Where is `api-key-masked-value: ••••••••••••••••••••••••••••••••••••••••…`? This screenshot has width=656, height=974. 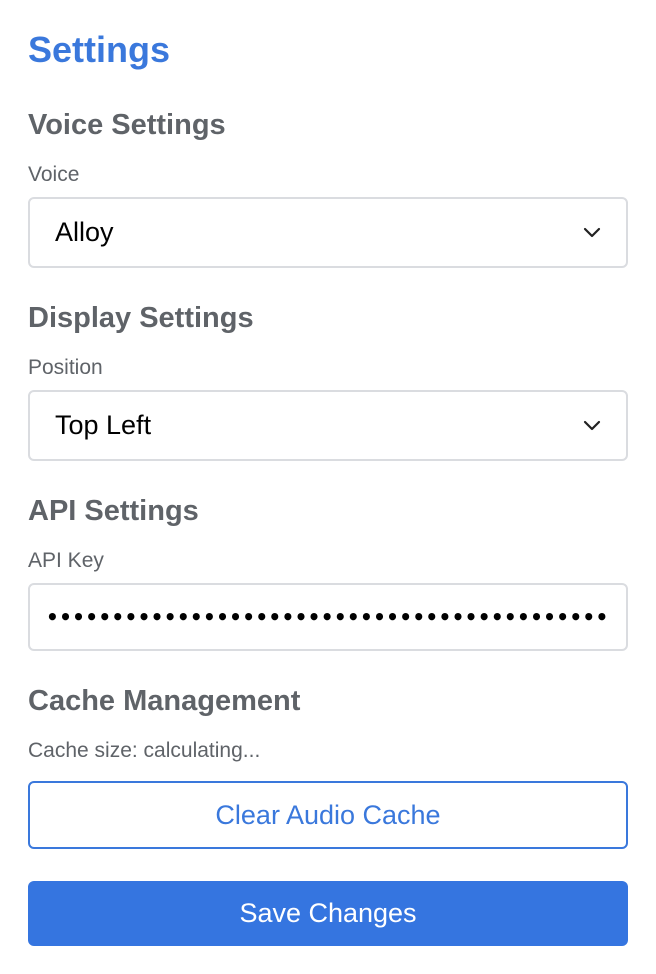 api-key-masked-value: ••••••••••••••••••••••••••••••••••••••••… is located at coordinates (328, 617).